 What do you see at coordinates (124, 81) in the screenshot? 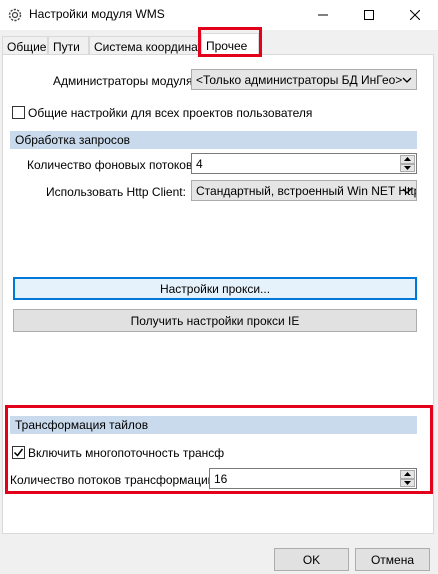
I see `admins-label: Администраторы модуля:` at bounding box center [124, 81].